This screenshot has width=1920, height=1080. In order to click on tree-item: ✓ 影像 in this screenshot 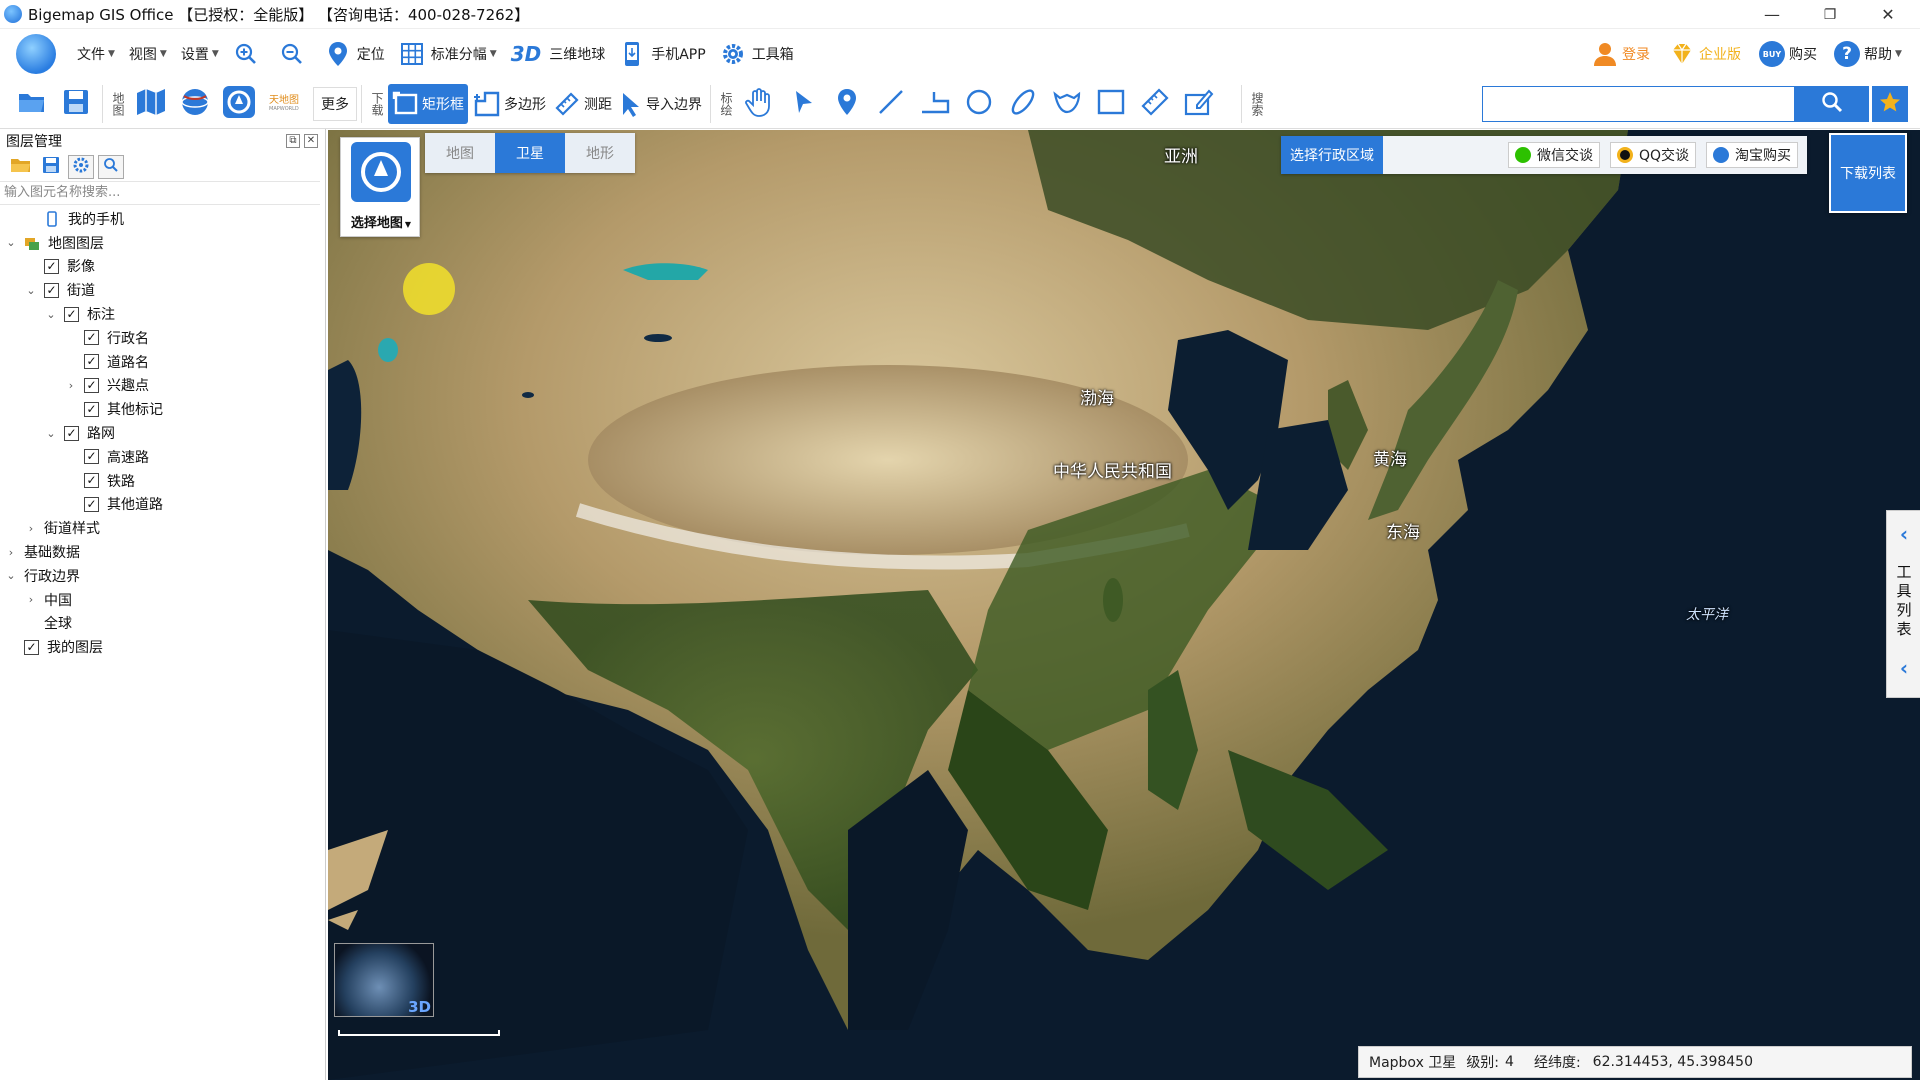, I will do `click(162, 267)`.